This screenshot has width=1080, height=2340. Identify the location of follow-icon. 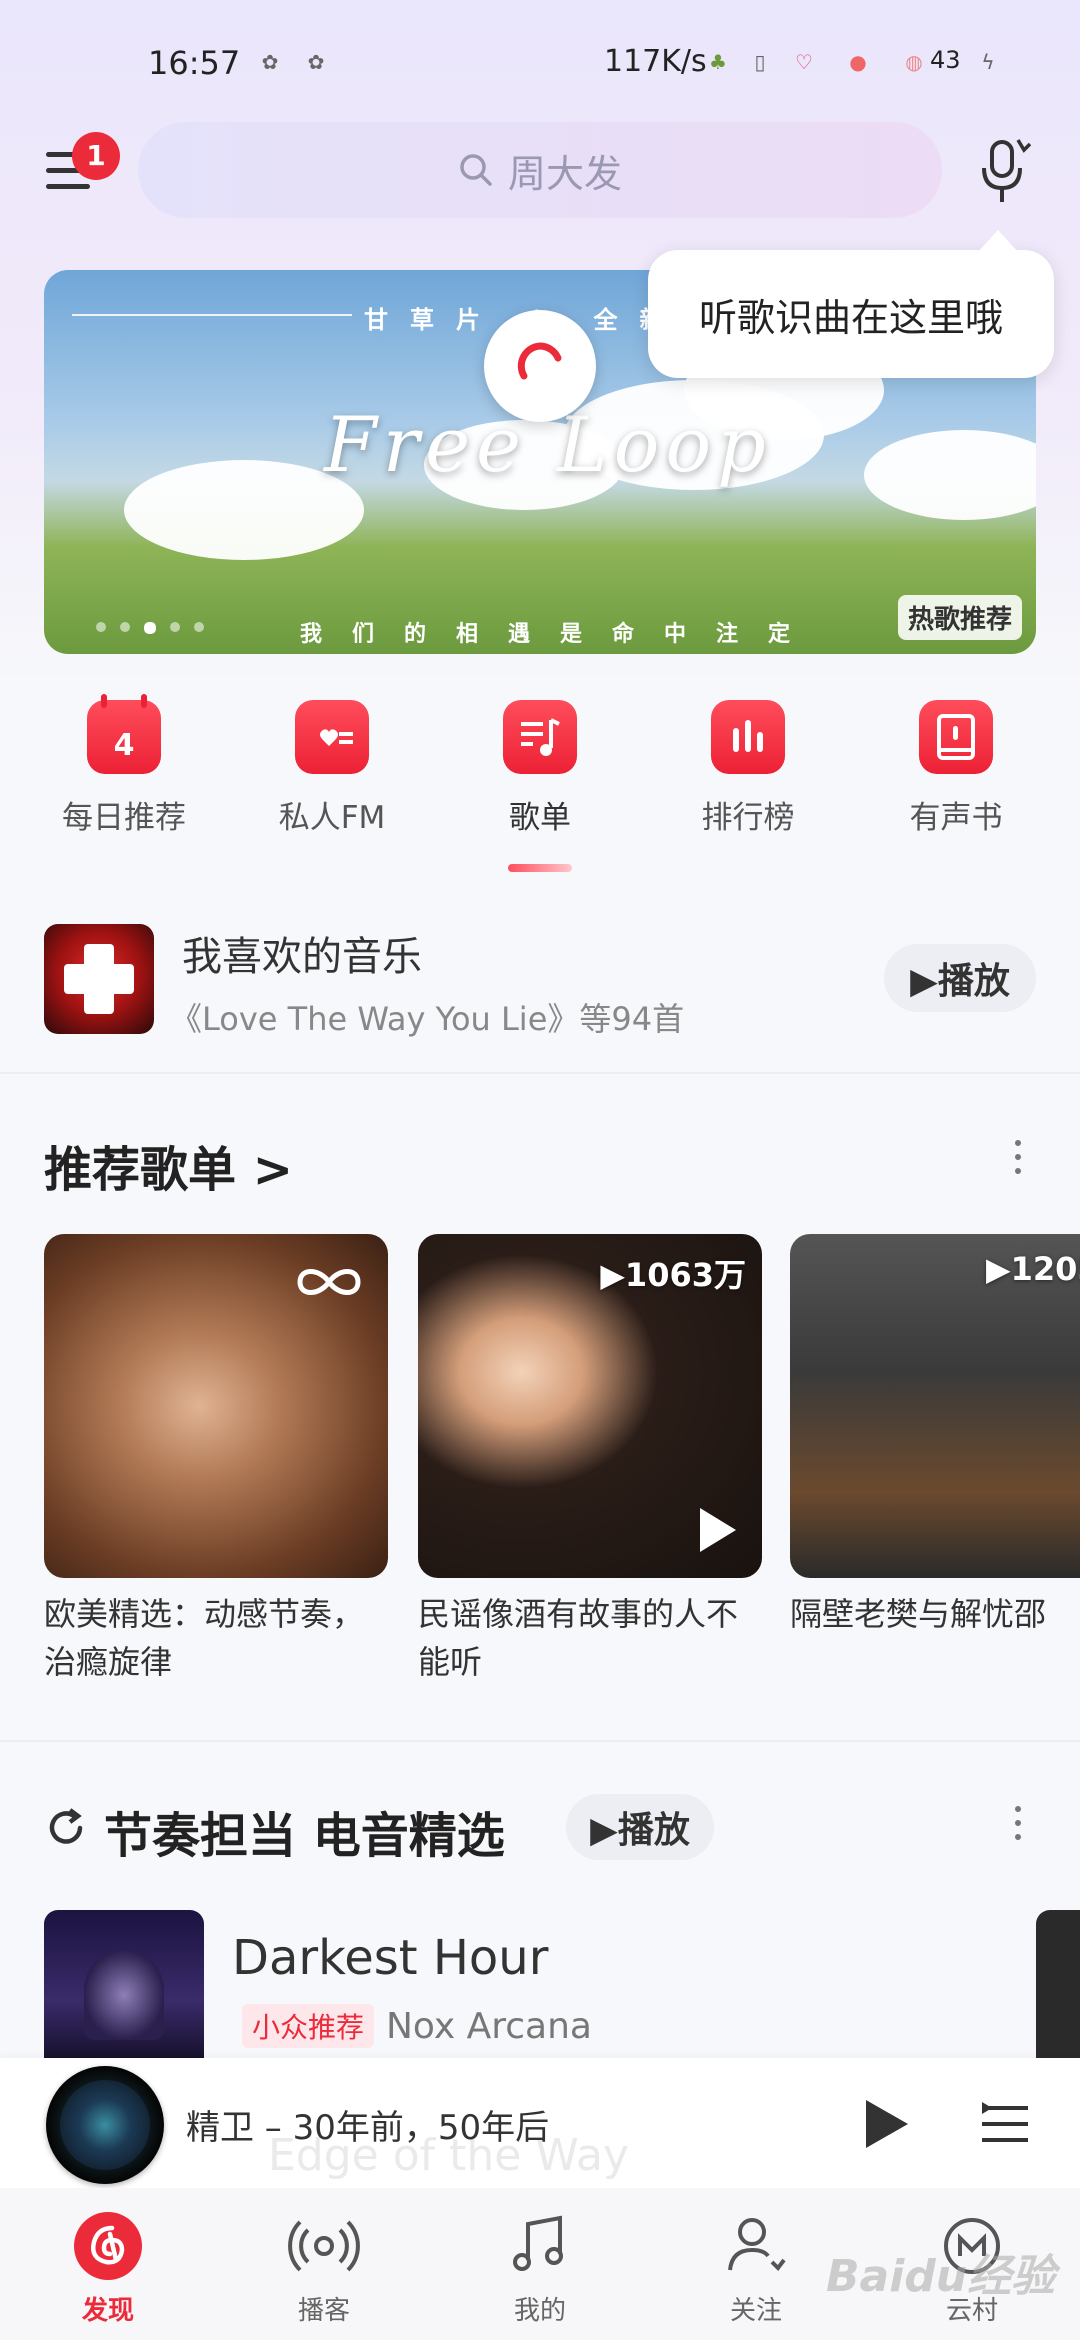
(756, 2246).